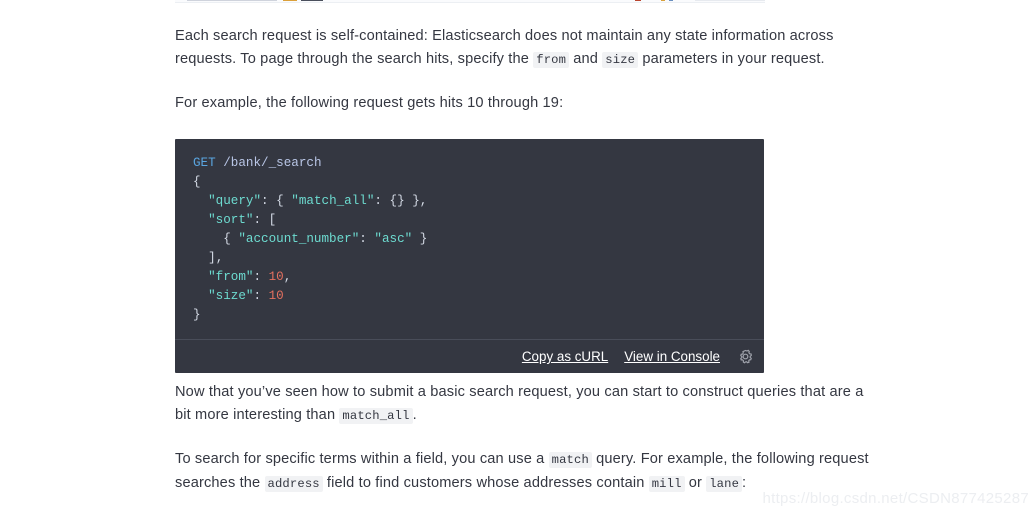 The width and height of the screenshot is (1035, 513). What do you see at coordinates (570, 460) in the screenshot?
I see `inline-code-match: match` at bounding box center [570, 460].